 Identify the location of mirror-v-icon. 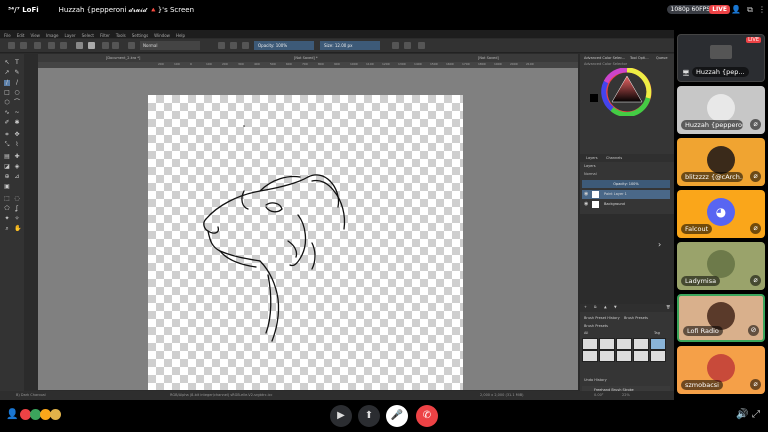
(407, 45).